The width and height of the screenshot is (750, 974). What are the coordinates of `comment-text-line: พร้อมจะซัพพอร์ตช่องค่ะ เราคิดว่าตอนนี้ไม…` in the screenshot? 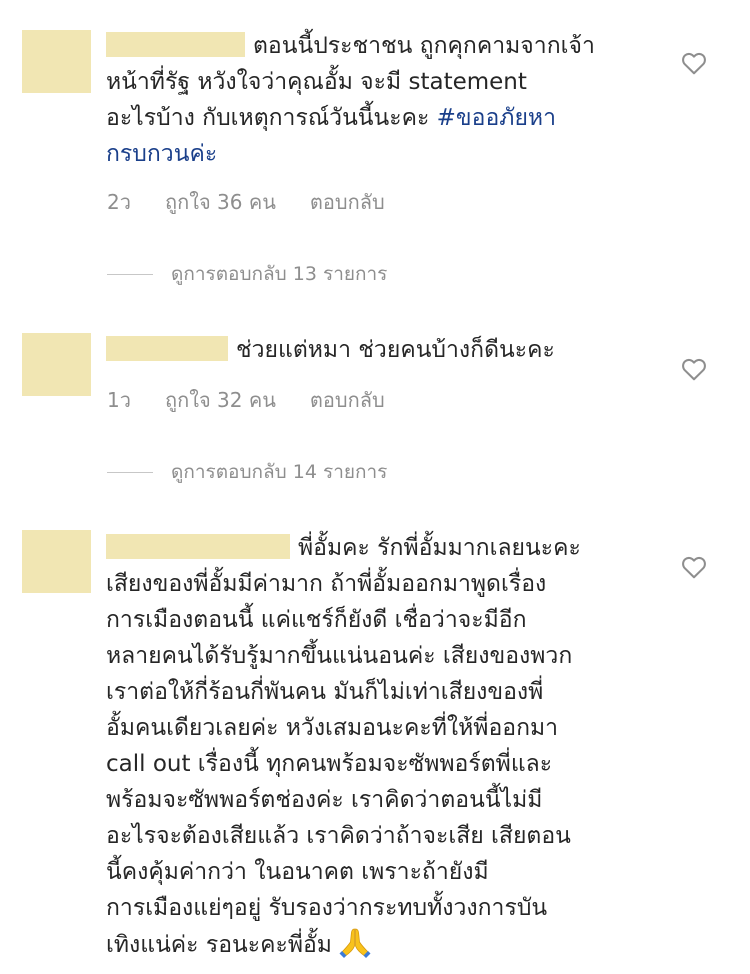 It's located at (324, 800).